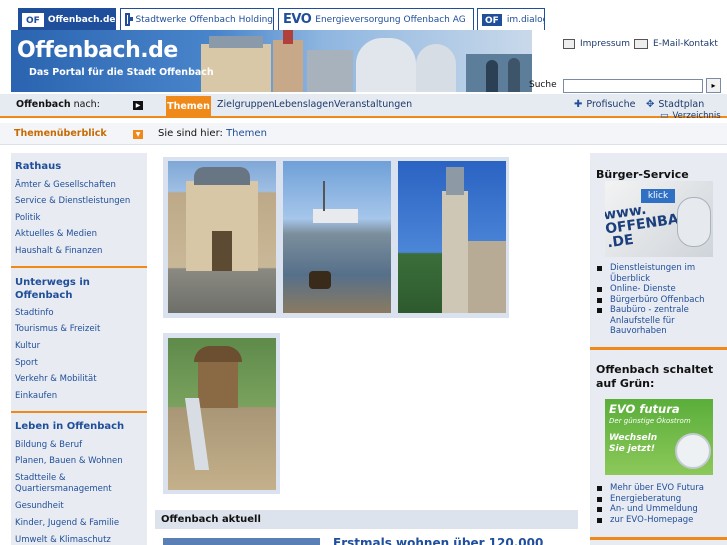  I want to click on ship-mast, so click(324, 196).